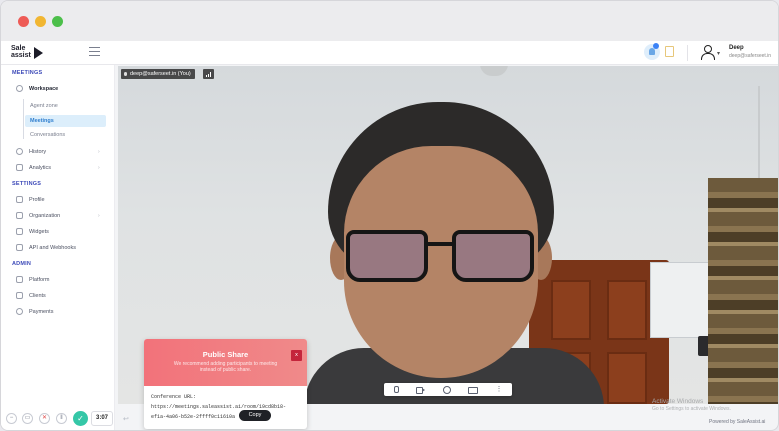 The image size is (779, 431). Describe the element at coordinates (11, 418) in the screenshot. I see `minimize-icon: −` at that location.